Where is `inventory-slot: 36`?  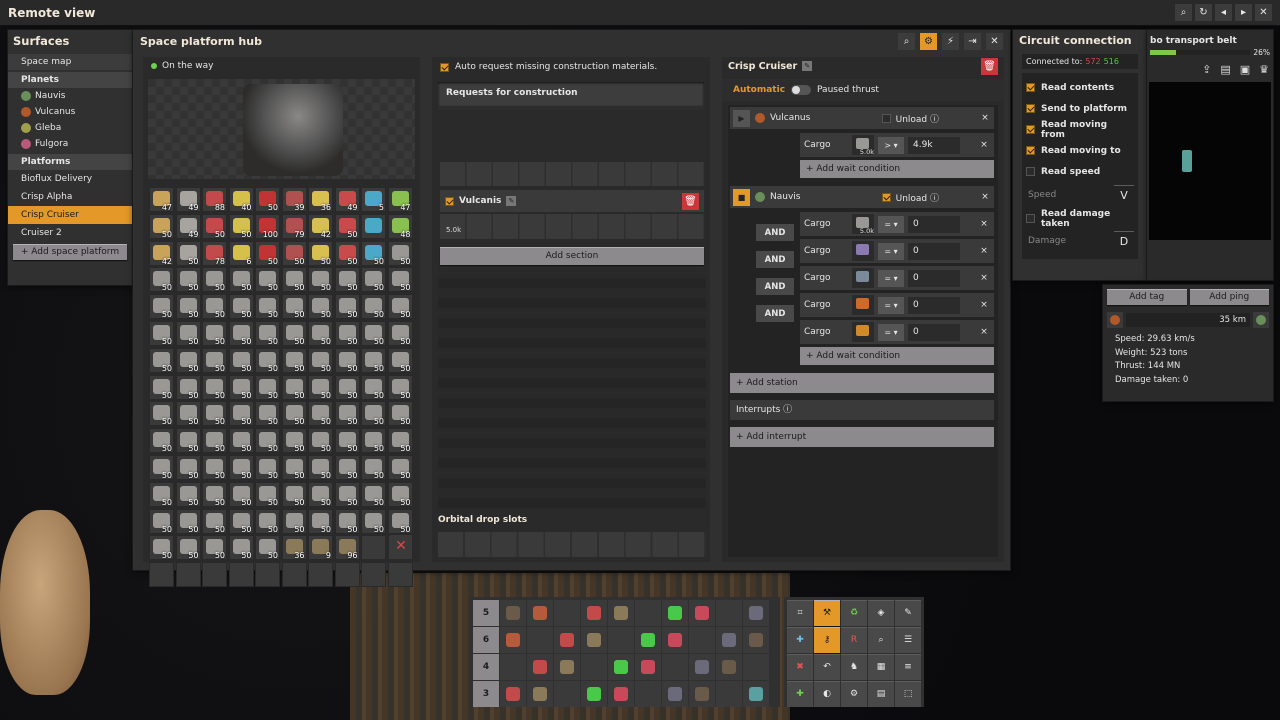 inventory-slot: 36 is located at coordinates (294, 548).